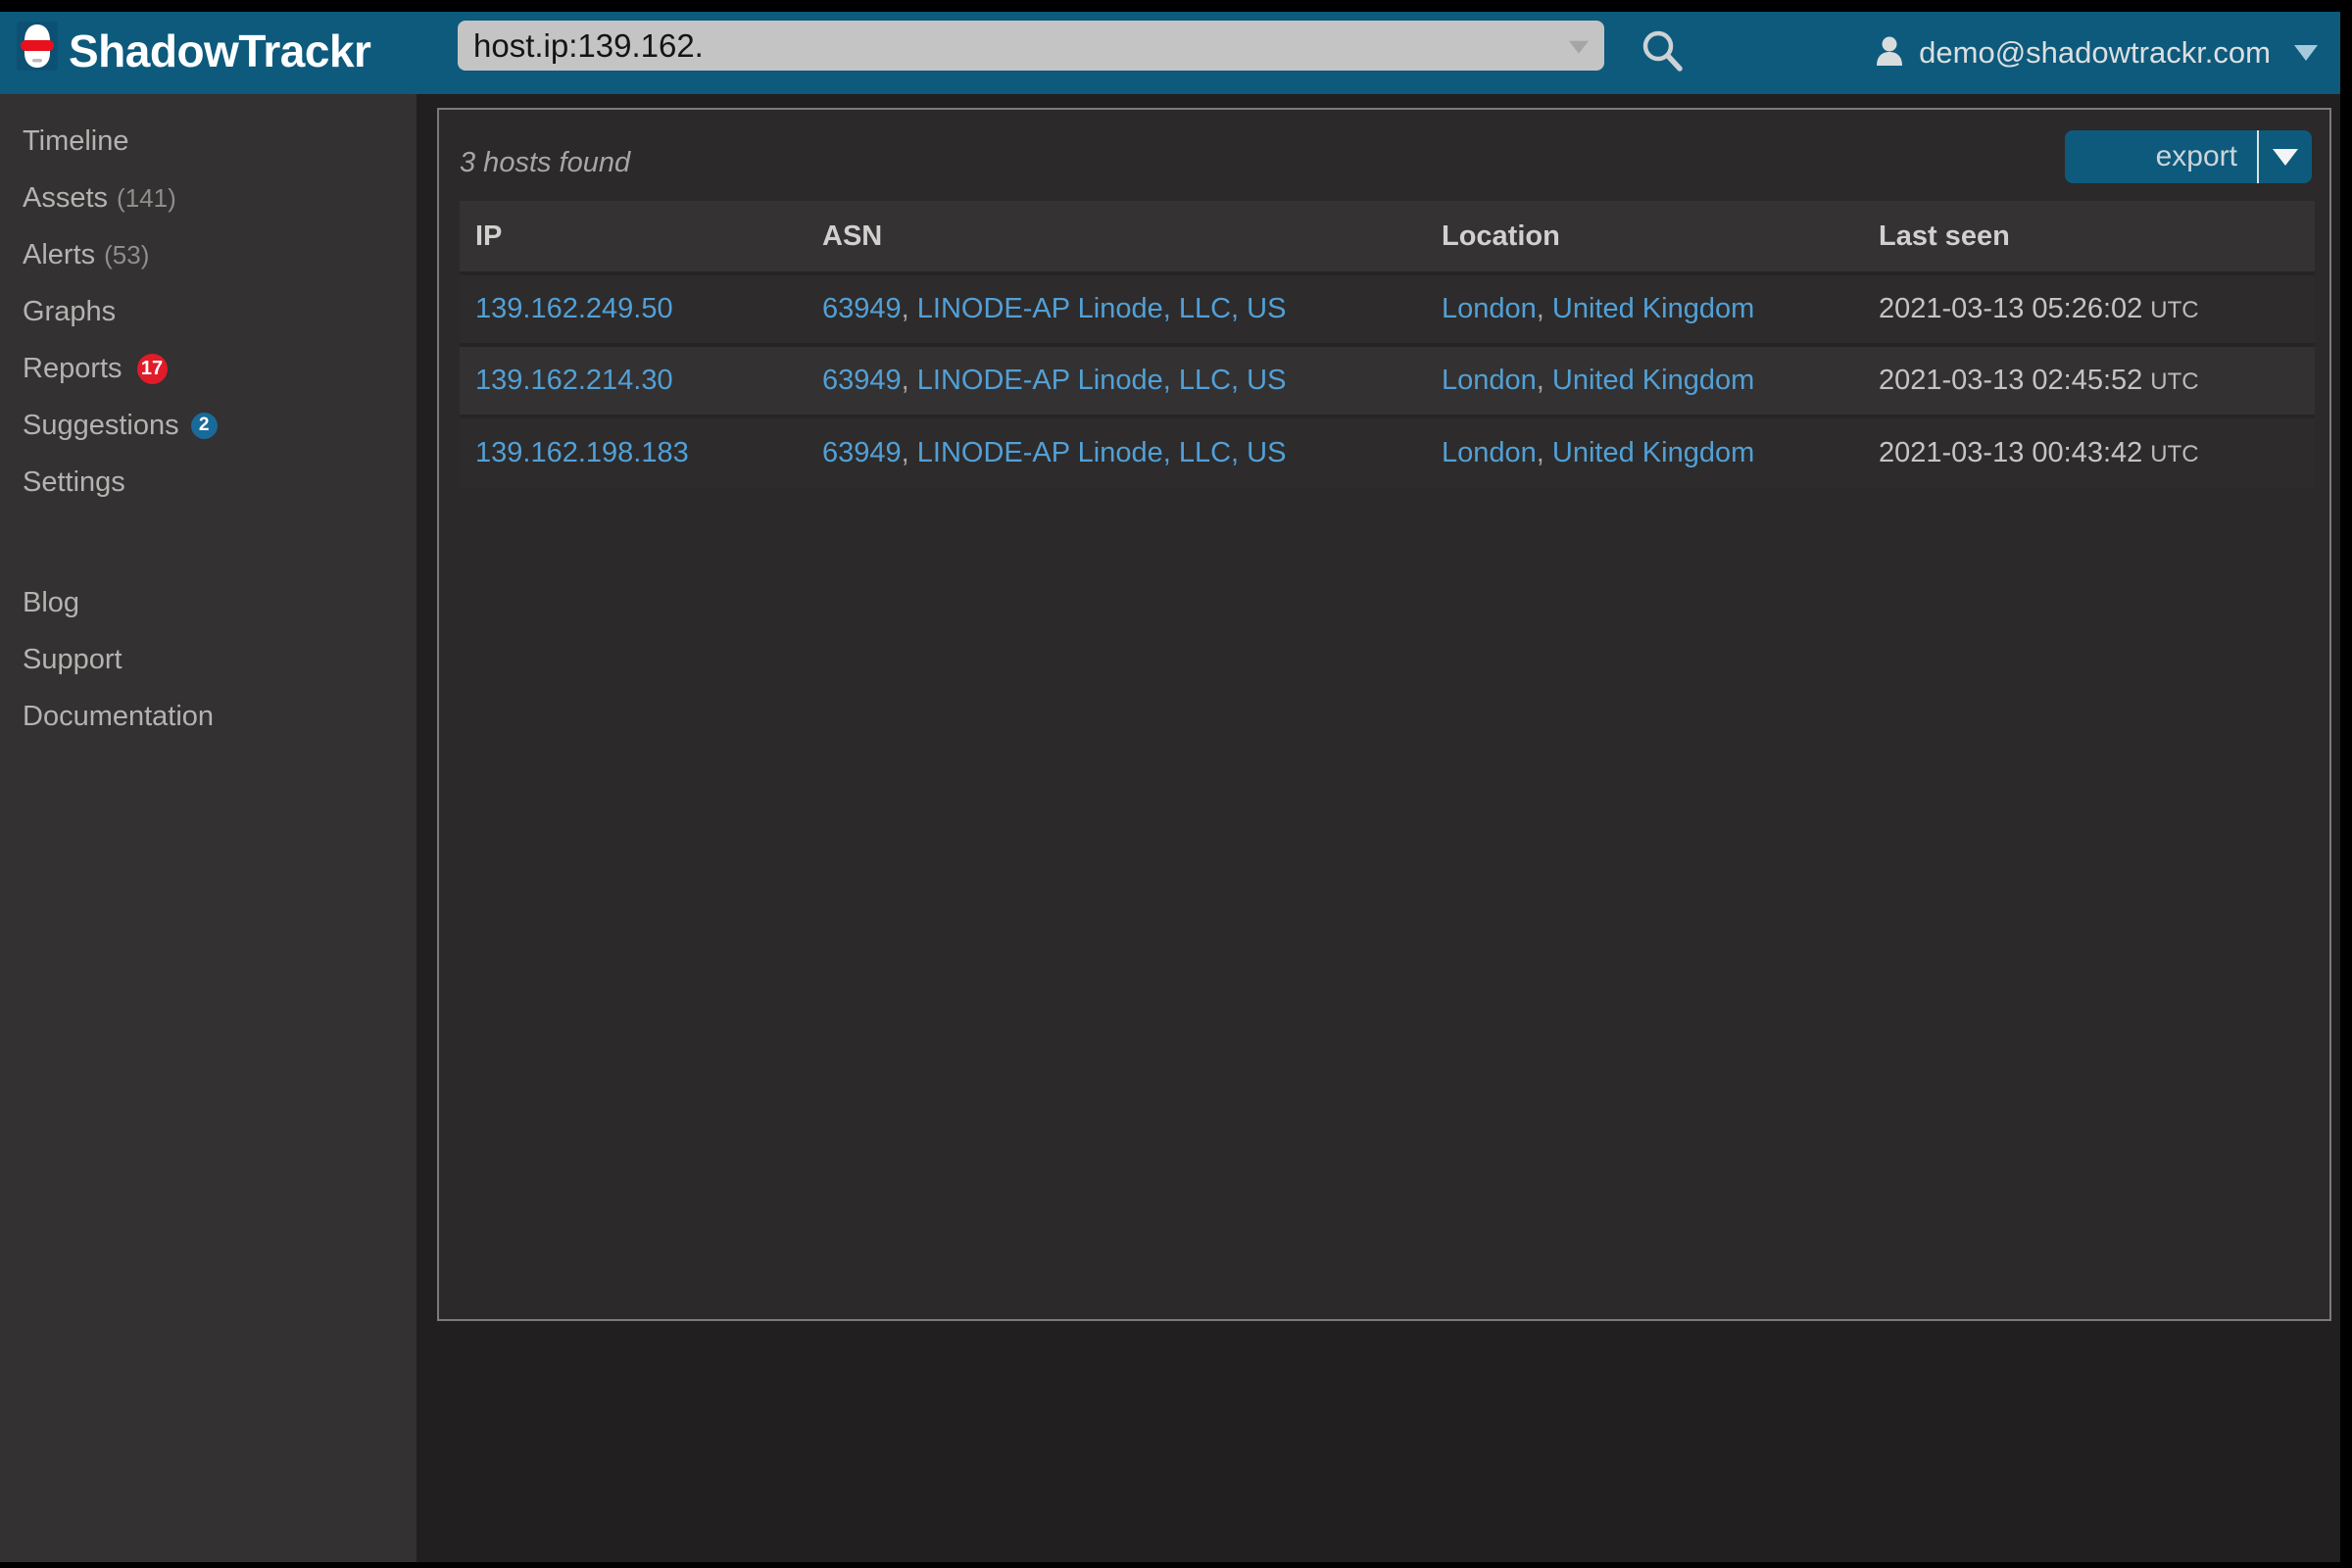 This screenshot has height=1568, width=2352. What do you see at coordinates (51, 602) in the screenshot?
I see `sidebar-item-label: Blog` at bounding box center [51, 602].